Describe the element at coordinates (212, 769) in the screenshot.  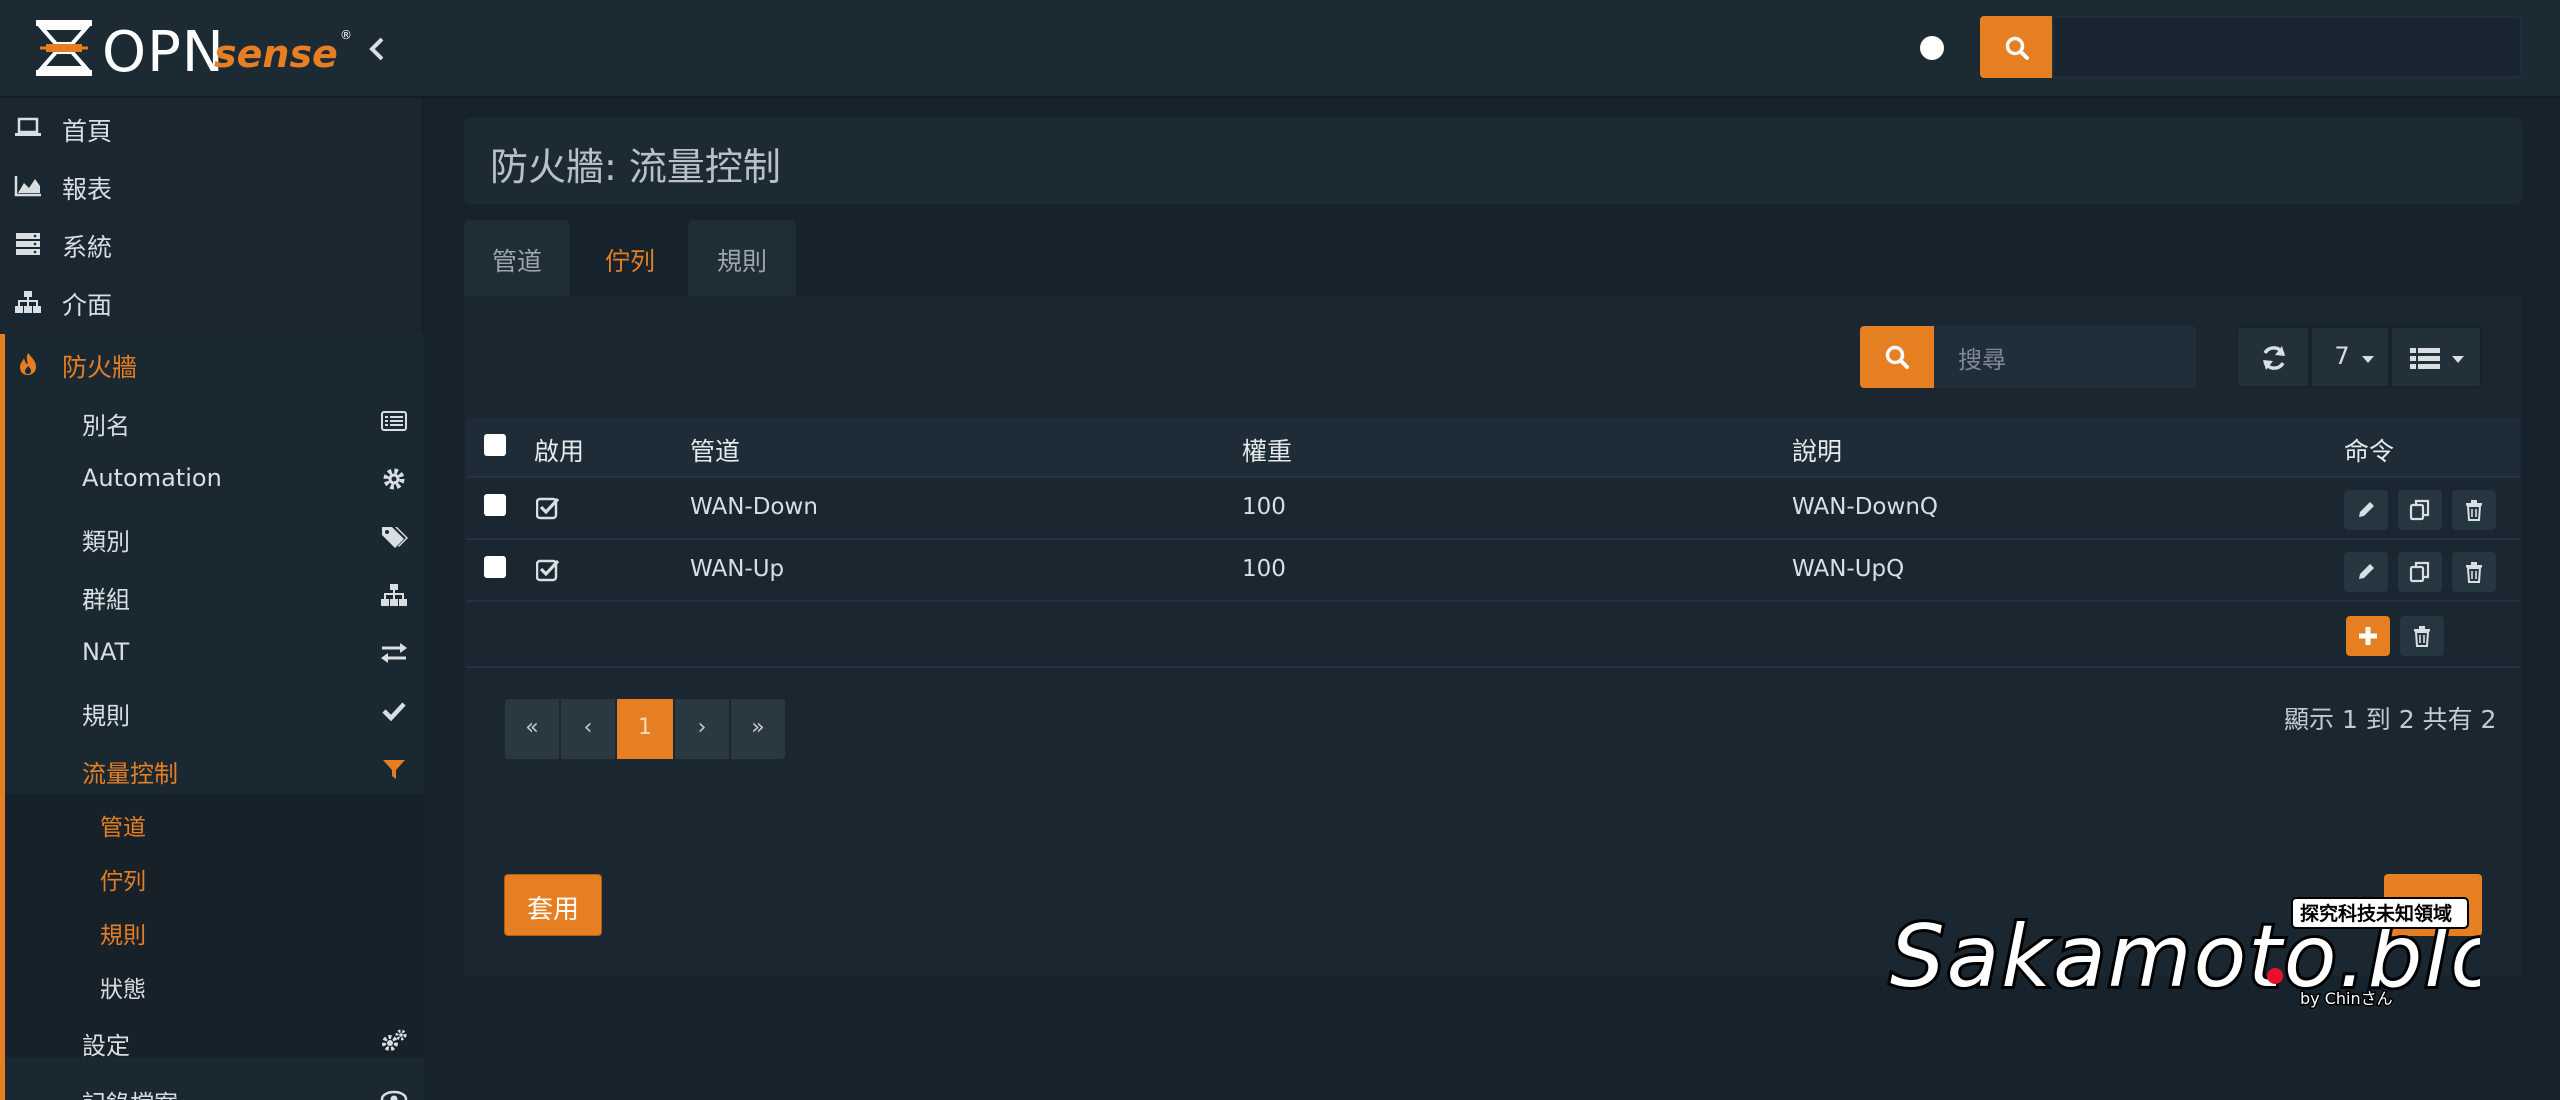
I see `sidebar-item-shaper: 流量控制` at that location.